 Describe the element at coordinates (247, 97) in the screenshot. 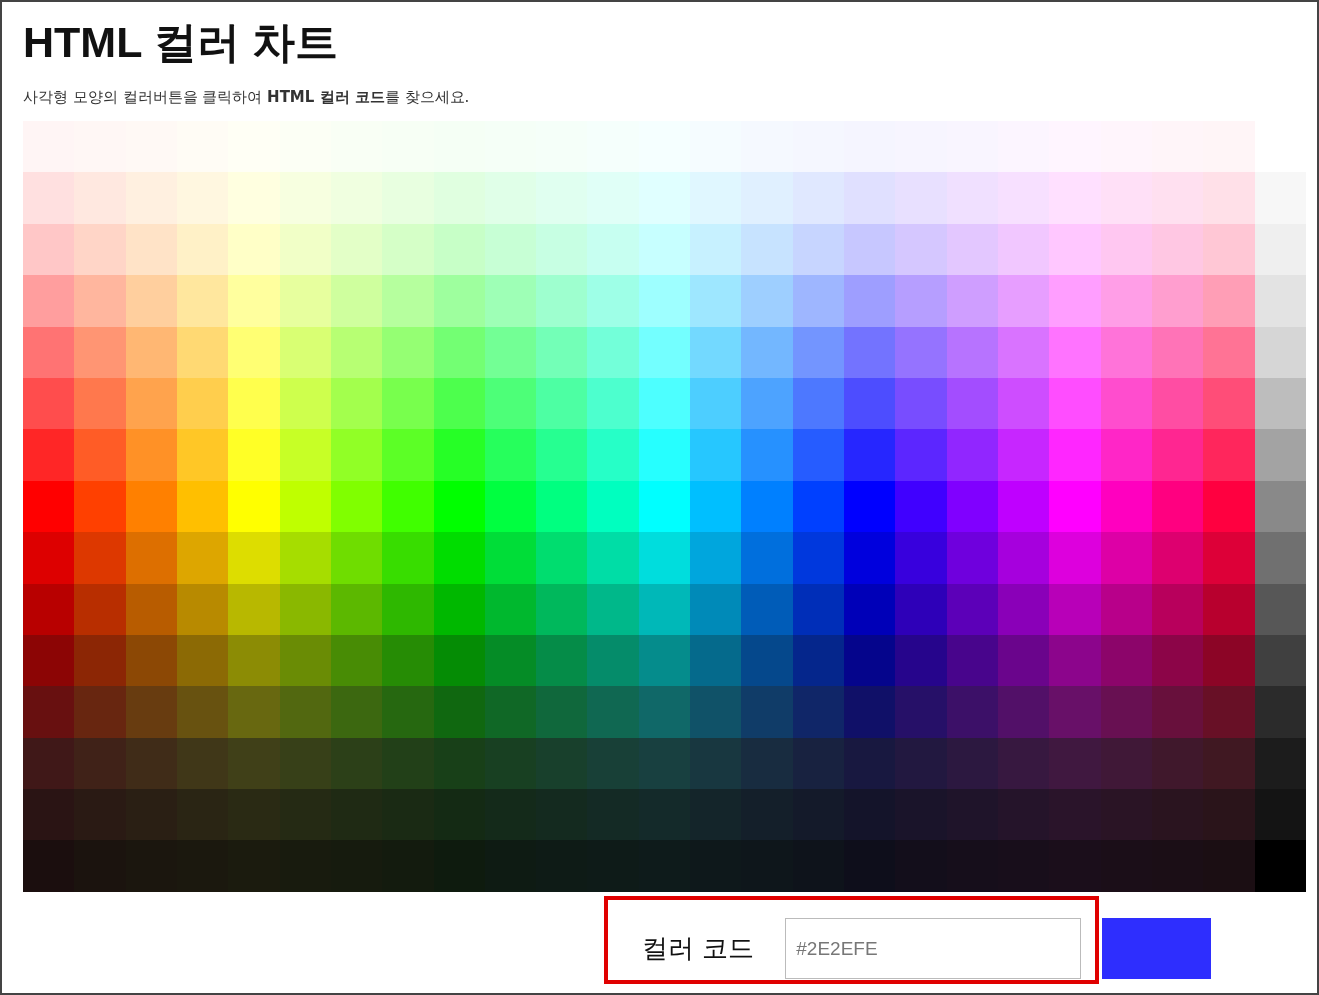

I see `description-text: 사각형 모양의 컬러버튼을 클릭하여 HTML 컬러 코드를 찾으세요.` at that location.